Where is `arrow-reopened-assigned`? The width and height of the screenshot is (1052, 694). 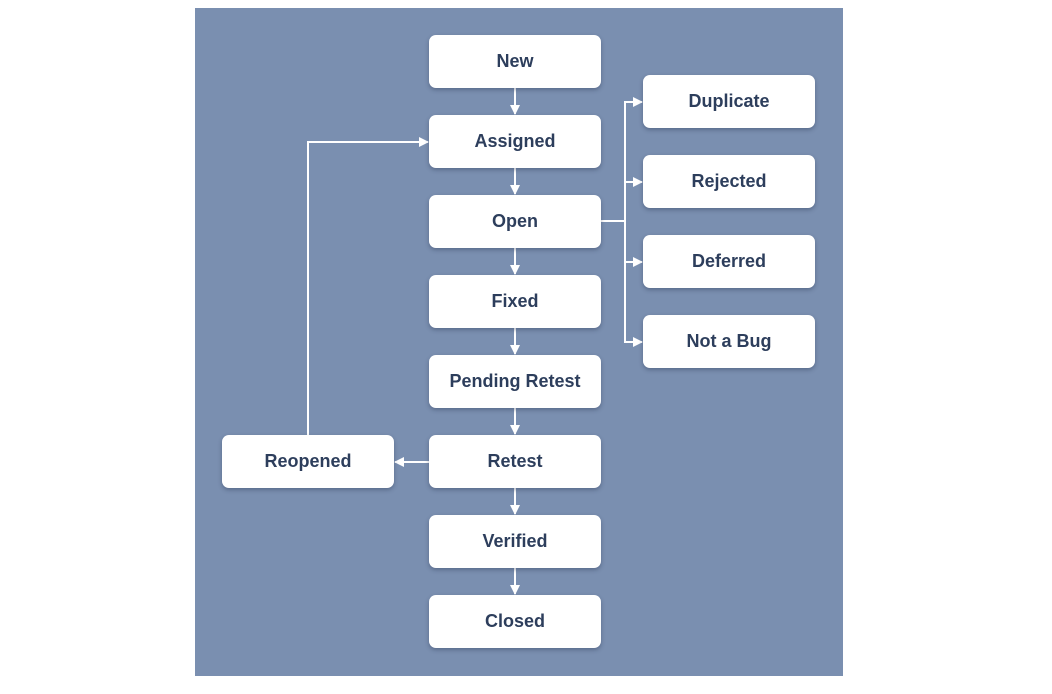 arrow-reopened-assigned is located at coordinates (368, 286).